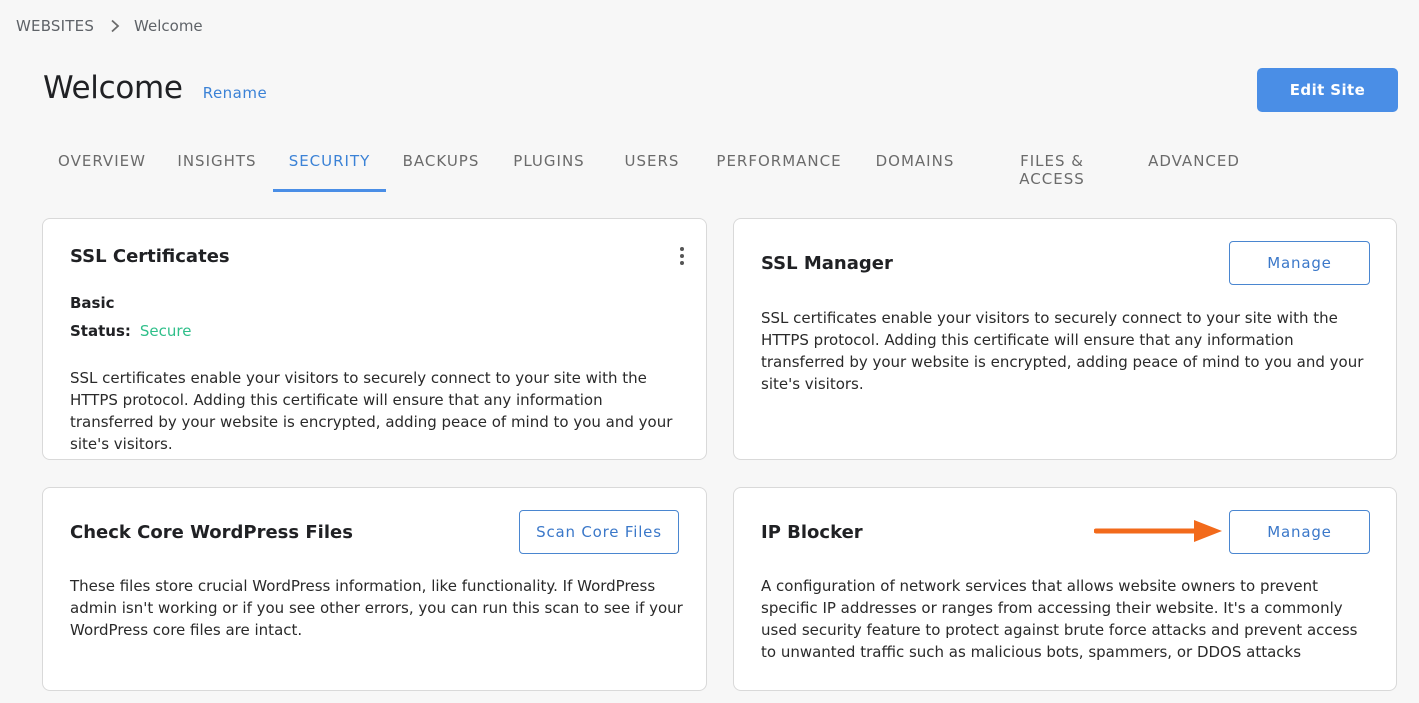 This screenshot has height=703, width=1419. I want to click on core-files-title: Check Core WordPress Files, so click(211, 532).